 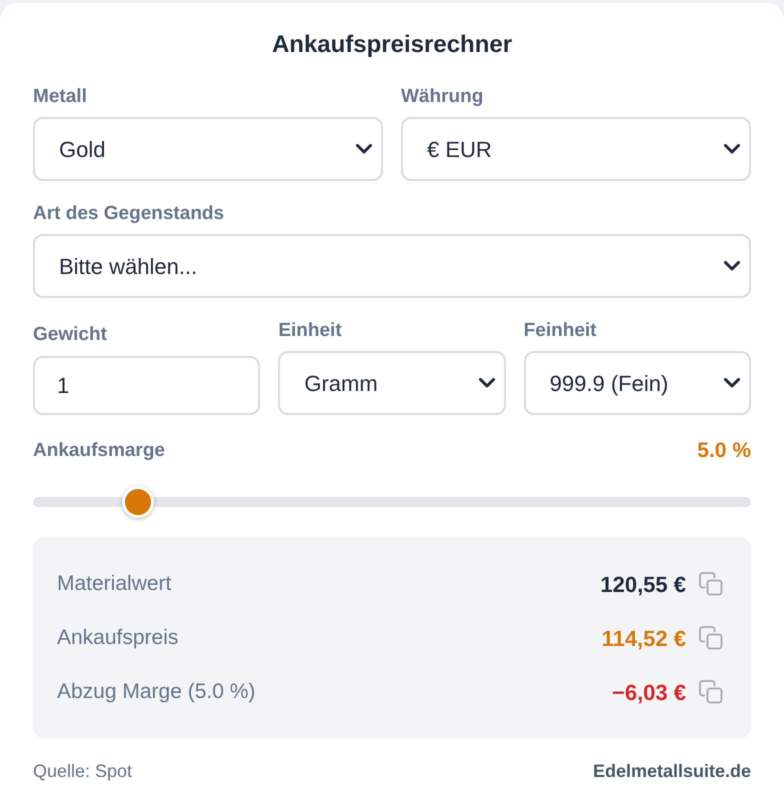 I want to click on result-value: −6,03 €, so click(x=649, y=692).